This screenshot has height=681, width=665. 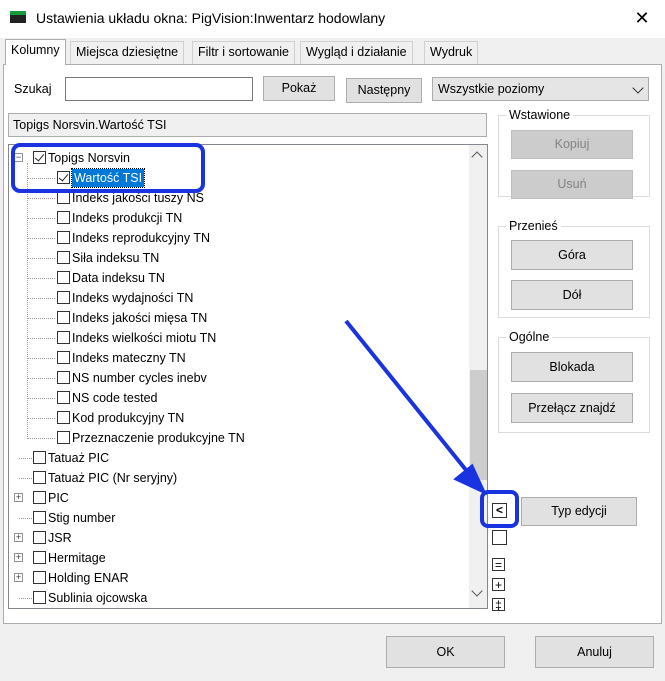 I want to click on delete-button: Usuń, so click(x=572, y=184).